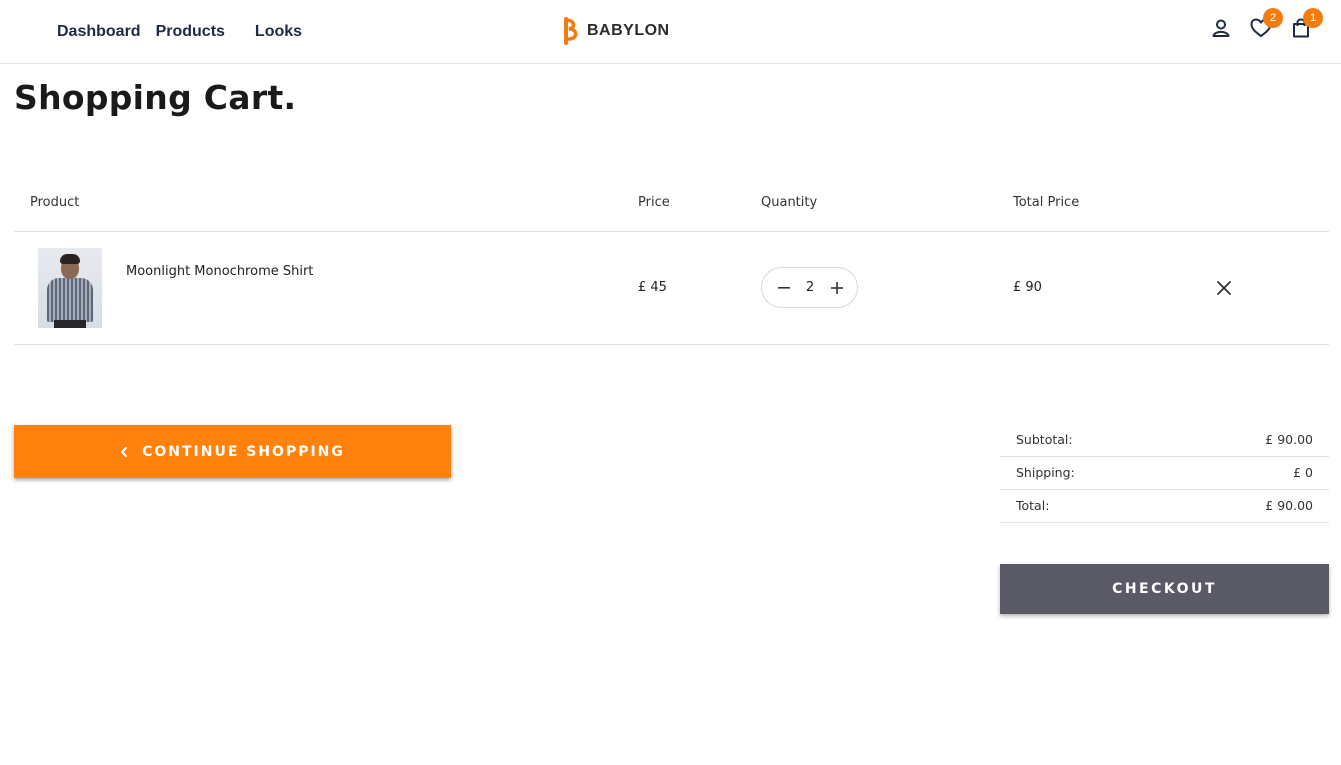 The image size is (1341, 765). I want to click on checkout-label: CHECKOUT, so click(1164, 589).